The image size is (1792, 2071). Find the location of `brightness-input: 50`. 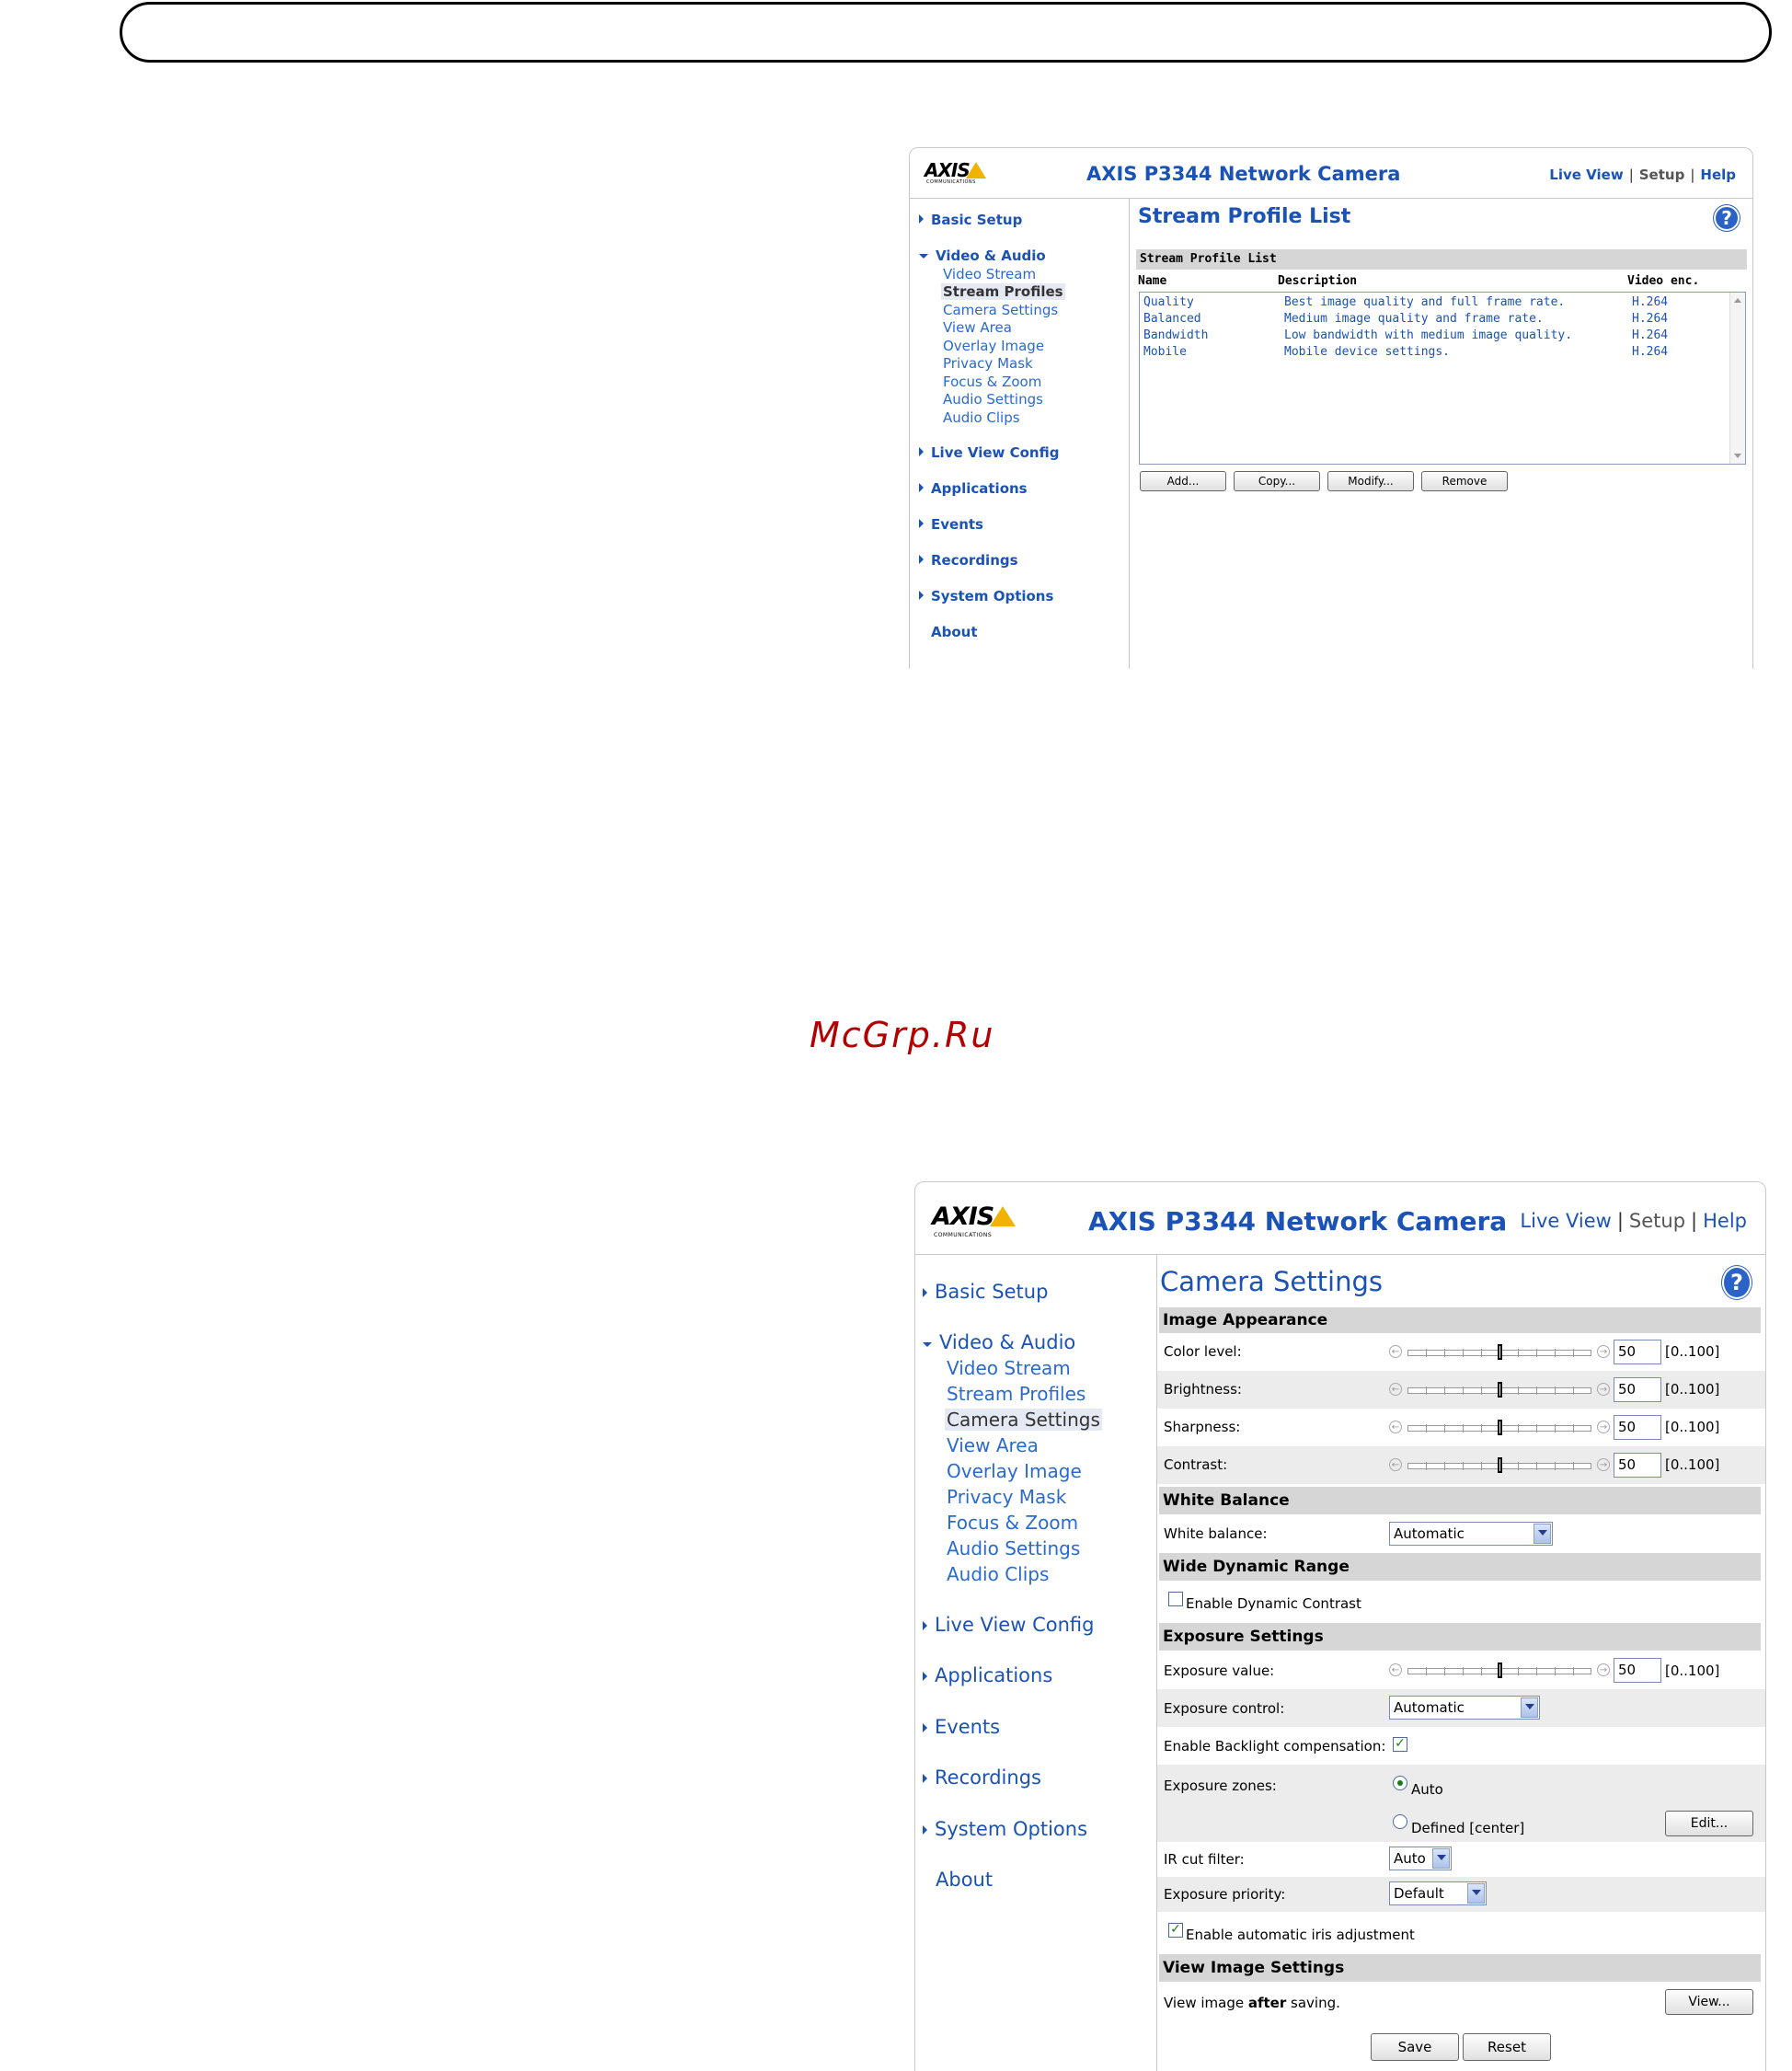

brightness-input: 50 is located at coordinates (1637, 1389).